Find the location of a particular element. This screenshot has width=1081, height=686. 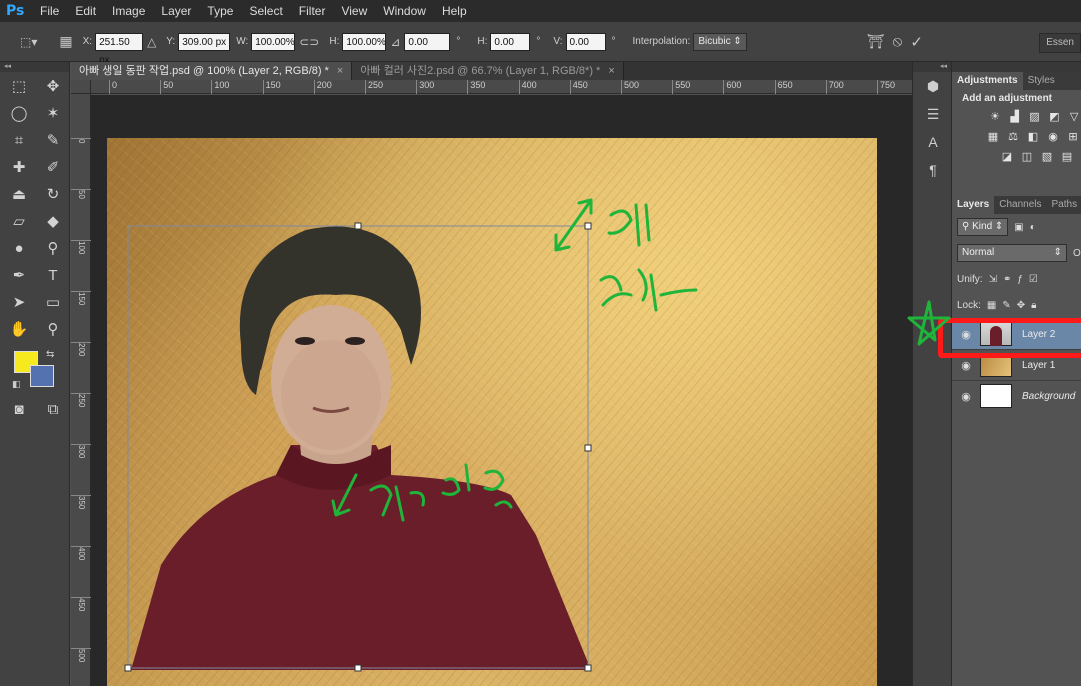

link-icon: ⊂⊃ is located at coordinates (309, 42).